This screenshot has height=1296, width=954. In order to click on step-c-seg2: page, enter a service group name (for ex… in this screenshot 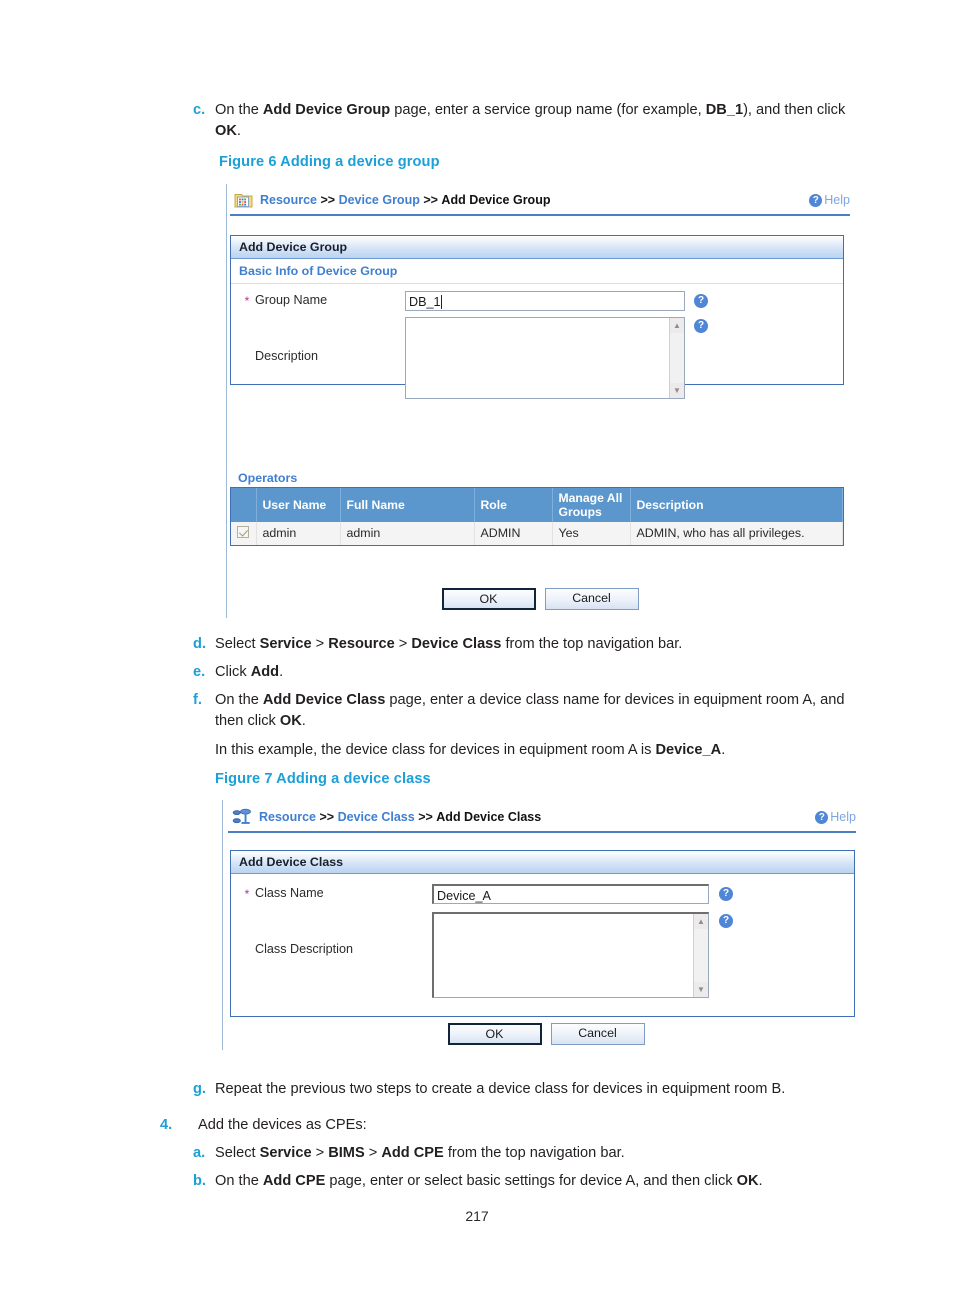, I will do `click(548, 110)`.